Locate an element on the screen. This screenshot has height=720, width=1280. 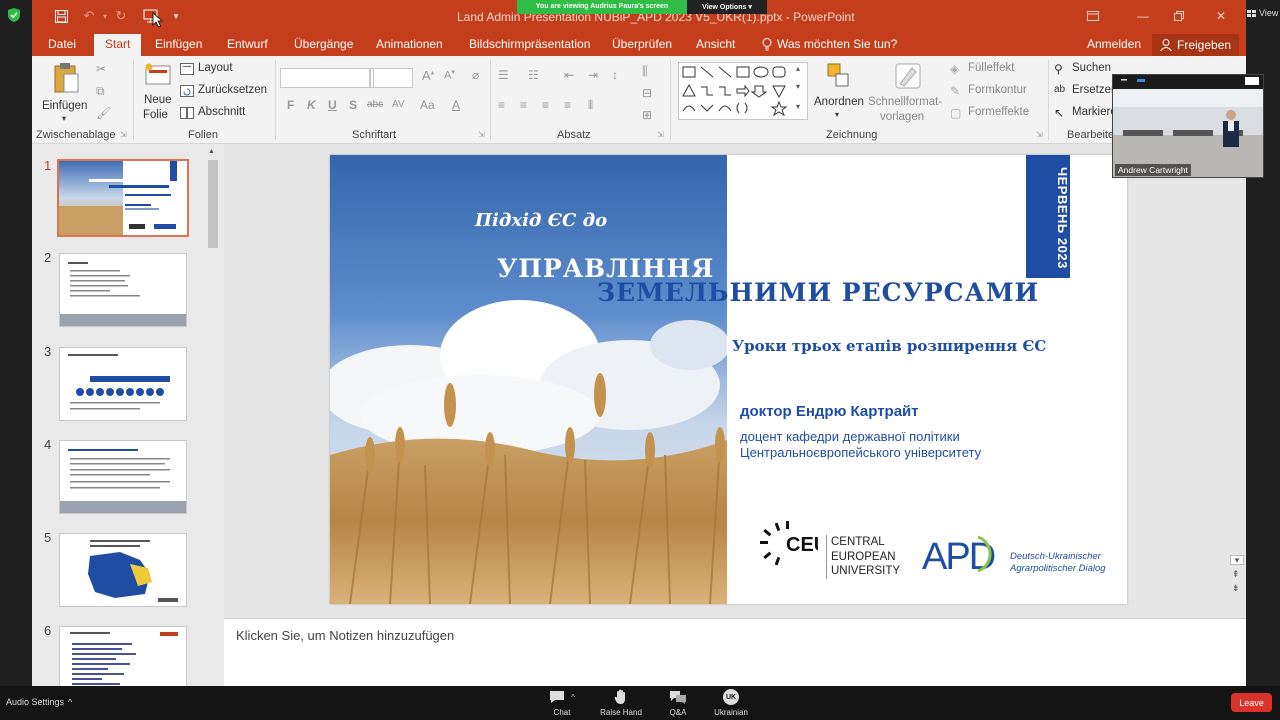
thumbnails-scroll-thumb is located at coordinates (213, 204).